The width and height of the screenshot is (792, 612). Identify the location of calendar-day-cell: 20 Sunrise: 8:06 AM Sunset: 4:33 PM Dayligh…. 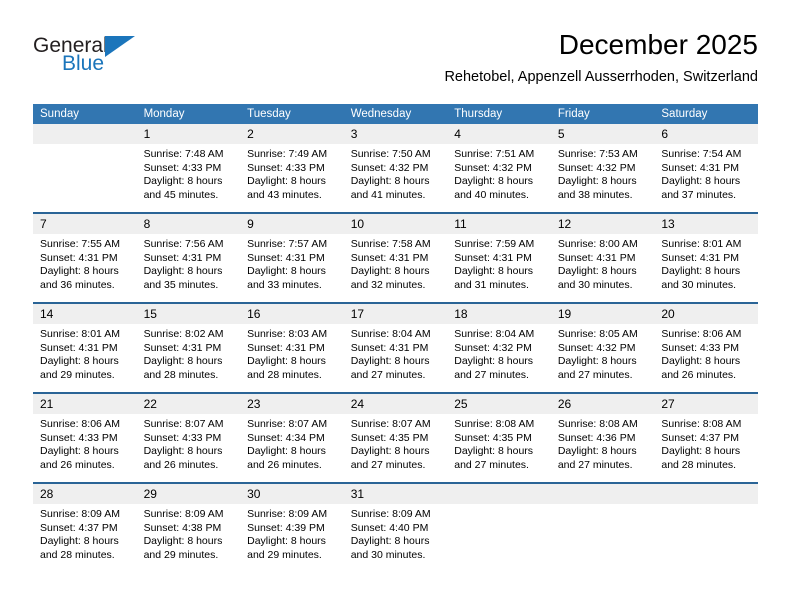
(706, 347).